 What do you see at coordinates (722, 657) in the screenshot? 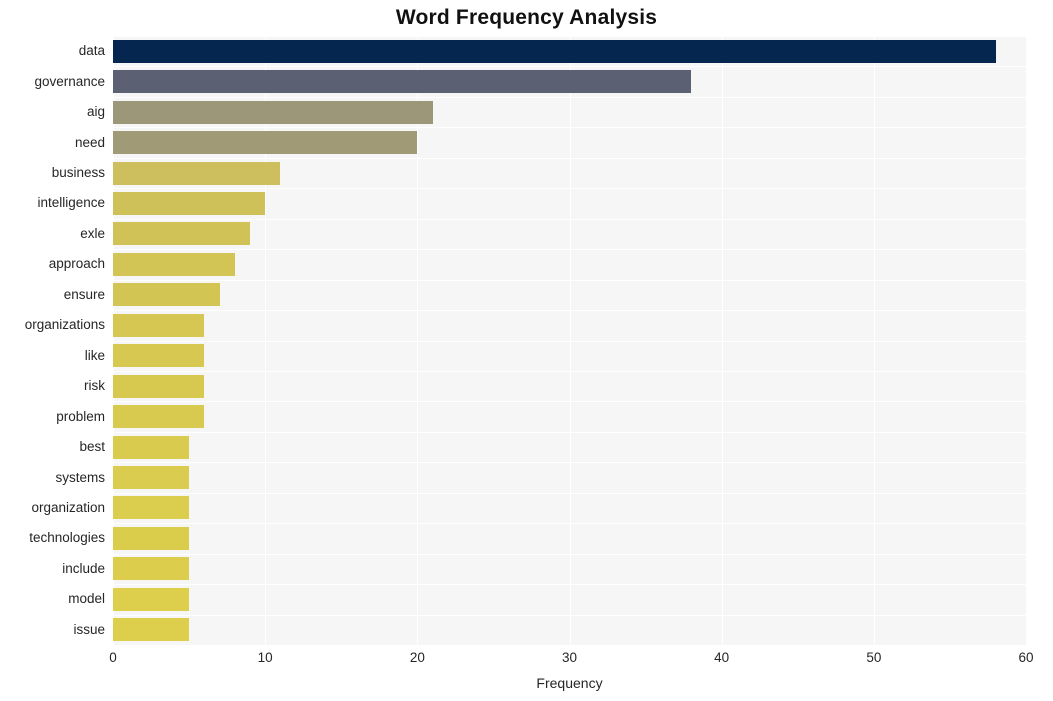
I see `x-tick-label-40: 40` at bounding box center [722, 657].